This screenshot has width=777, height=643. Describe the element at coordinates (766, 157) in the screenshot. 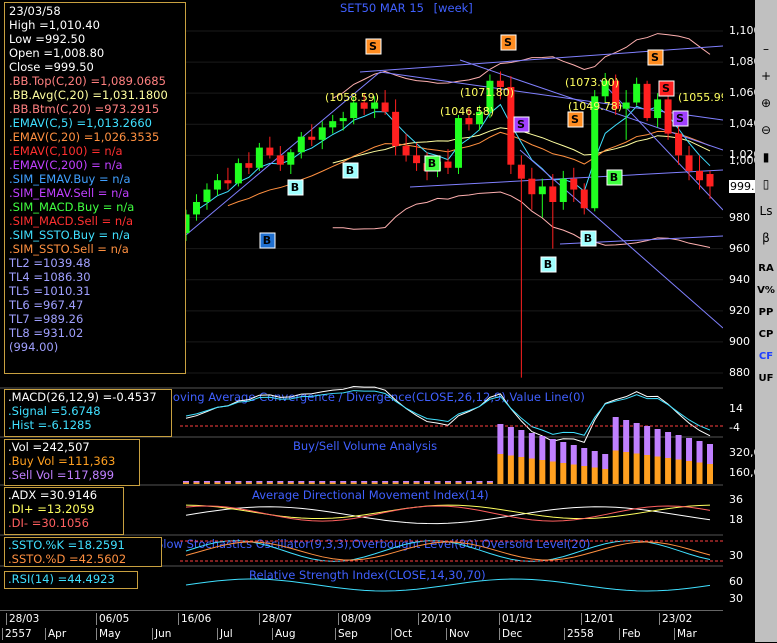

I see `bar-chart-icon: ▮` at that location.